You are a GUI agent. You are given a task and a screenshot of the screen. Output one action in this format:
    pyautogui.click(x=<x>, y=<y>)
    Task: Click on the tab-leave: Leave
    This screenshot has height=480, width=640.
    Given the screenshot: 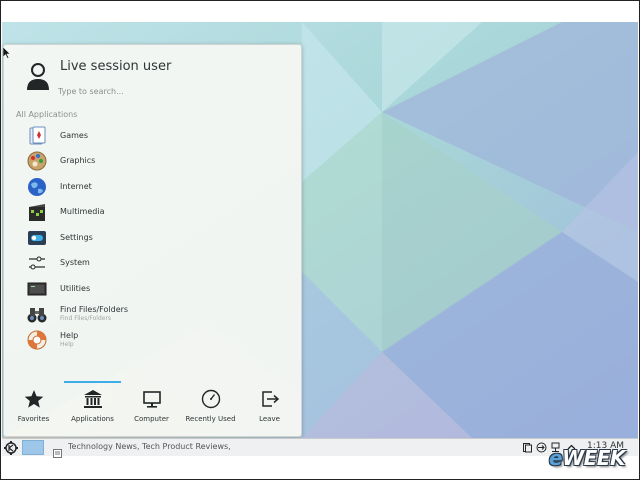 What is the action you would take?
    pyautogui.click(x=269, y=406)
    